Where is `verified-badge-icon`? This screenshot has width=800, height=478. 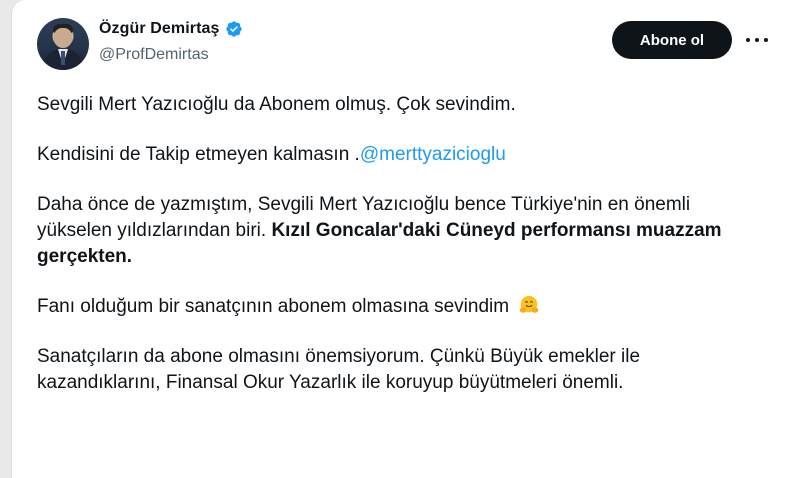
verified-badge-icon is located at coordinates (233, 29).